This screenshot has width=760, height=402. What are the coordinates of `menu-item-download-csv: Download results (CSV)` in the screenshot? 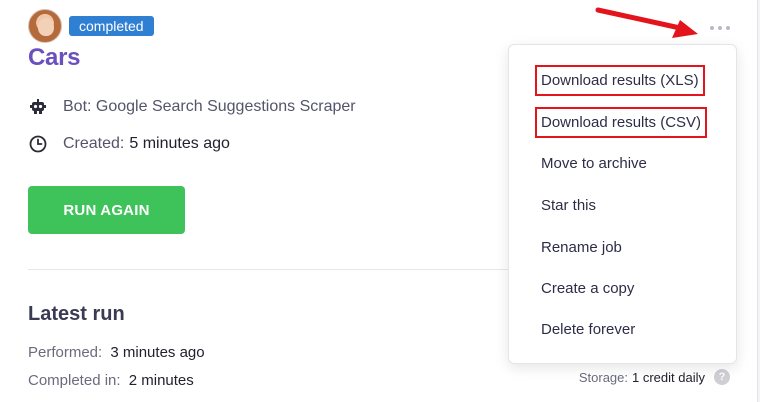 It's located at (621, 122).